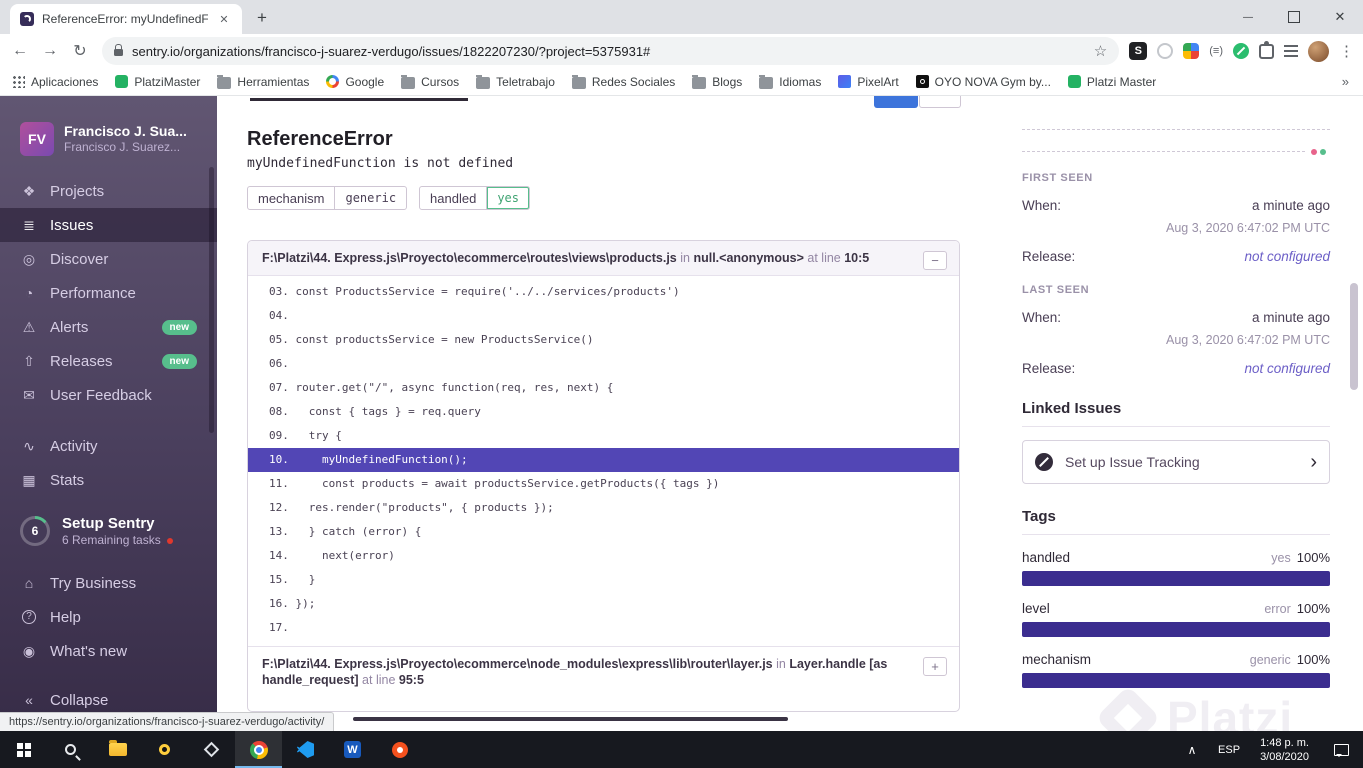 The width and height of the screenshot is (1363, 768). I want to click on sidebar-nav-item: Issues, so click(108, 225).